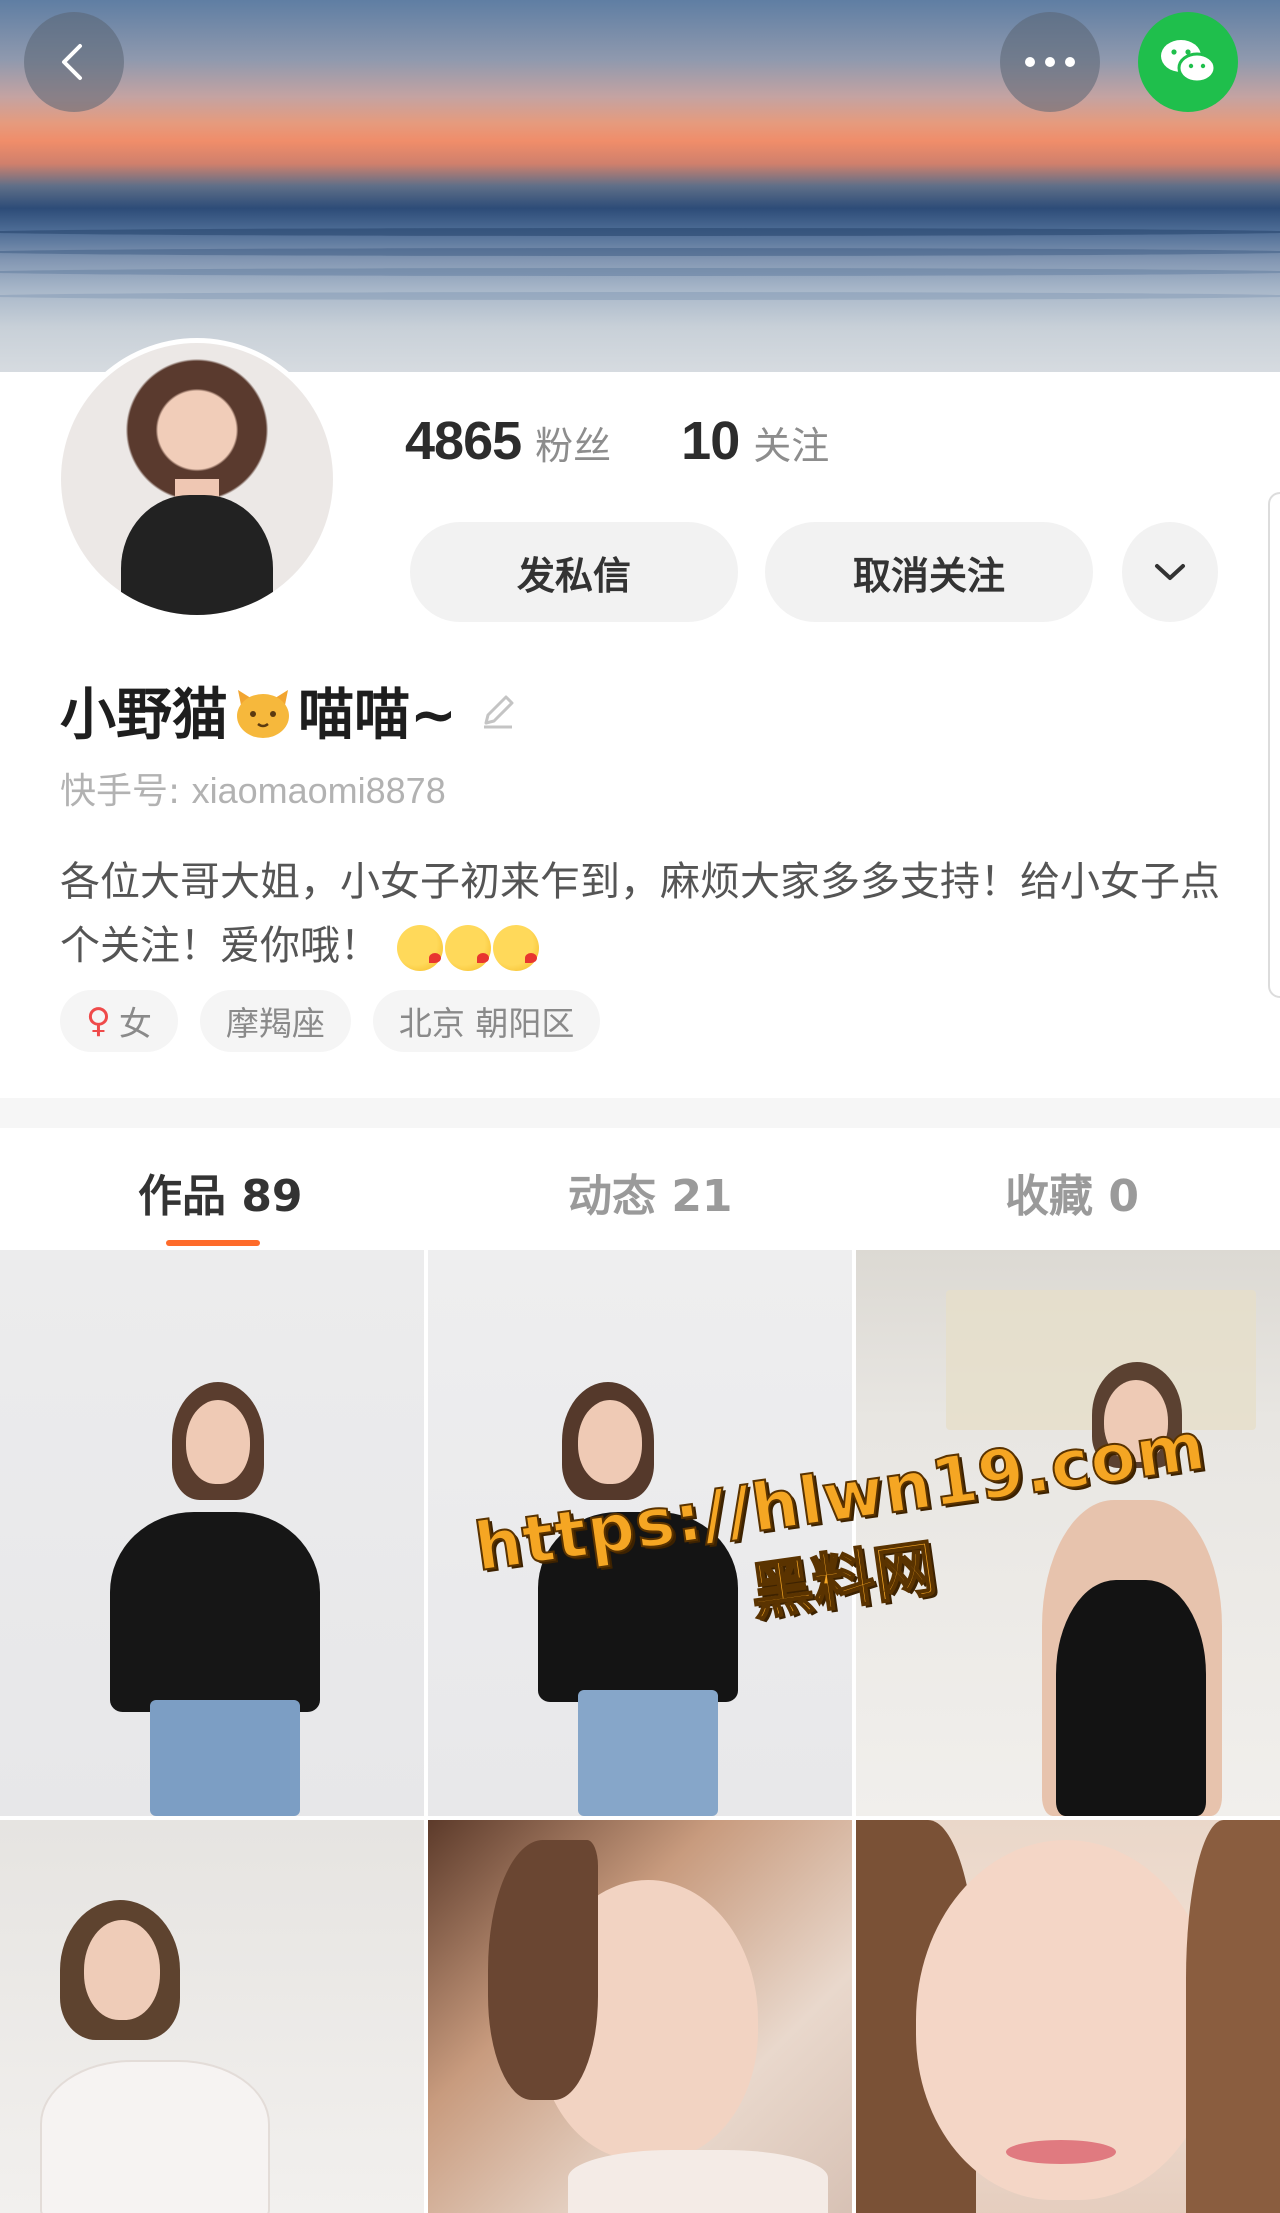 This screenshot has width=1280, height=2213. I want to click on cat-face-icon, so click(263, 711).